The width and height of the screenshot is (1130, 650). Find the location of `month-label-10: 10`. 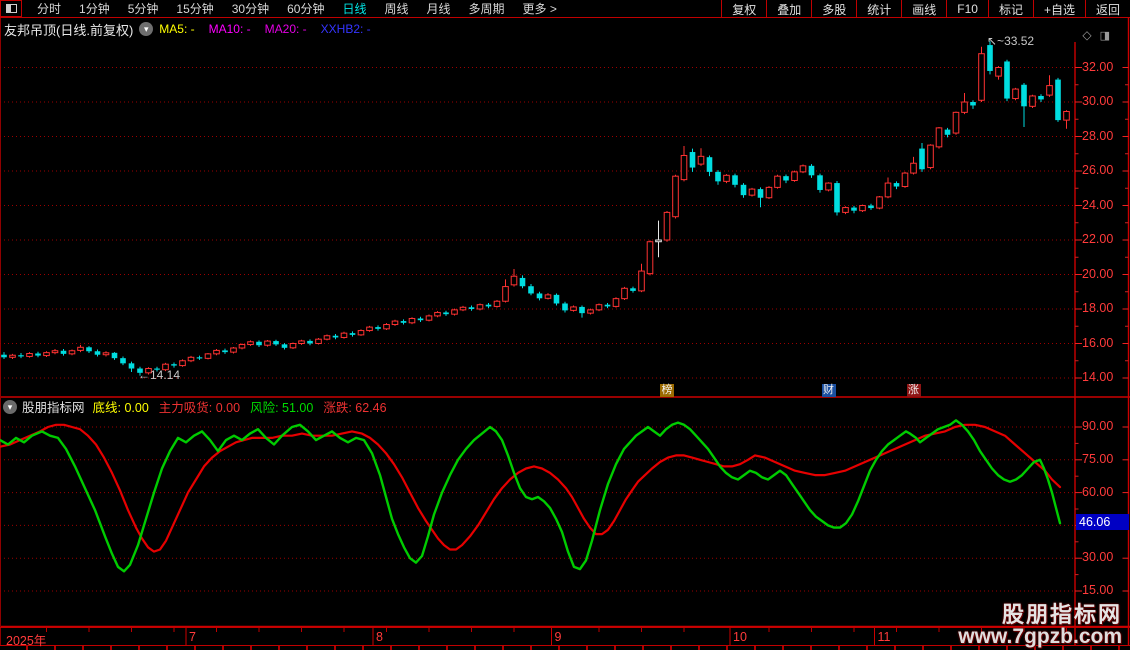

month-label-10: 10 is located at coordinates (740, 637).